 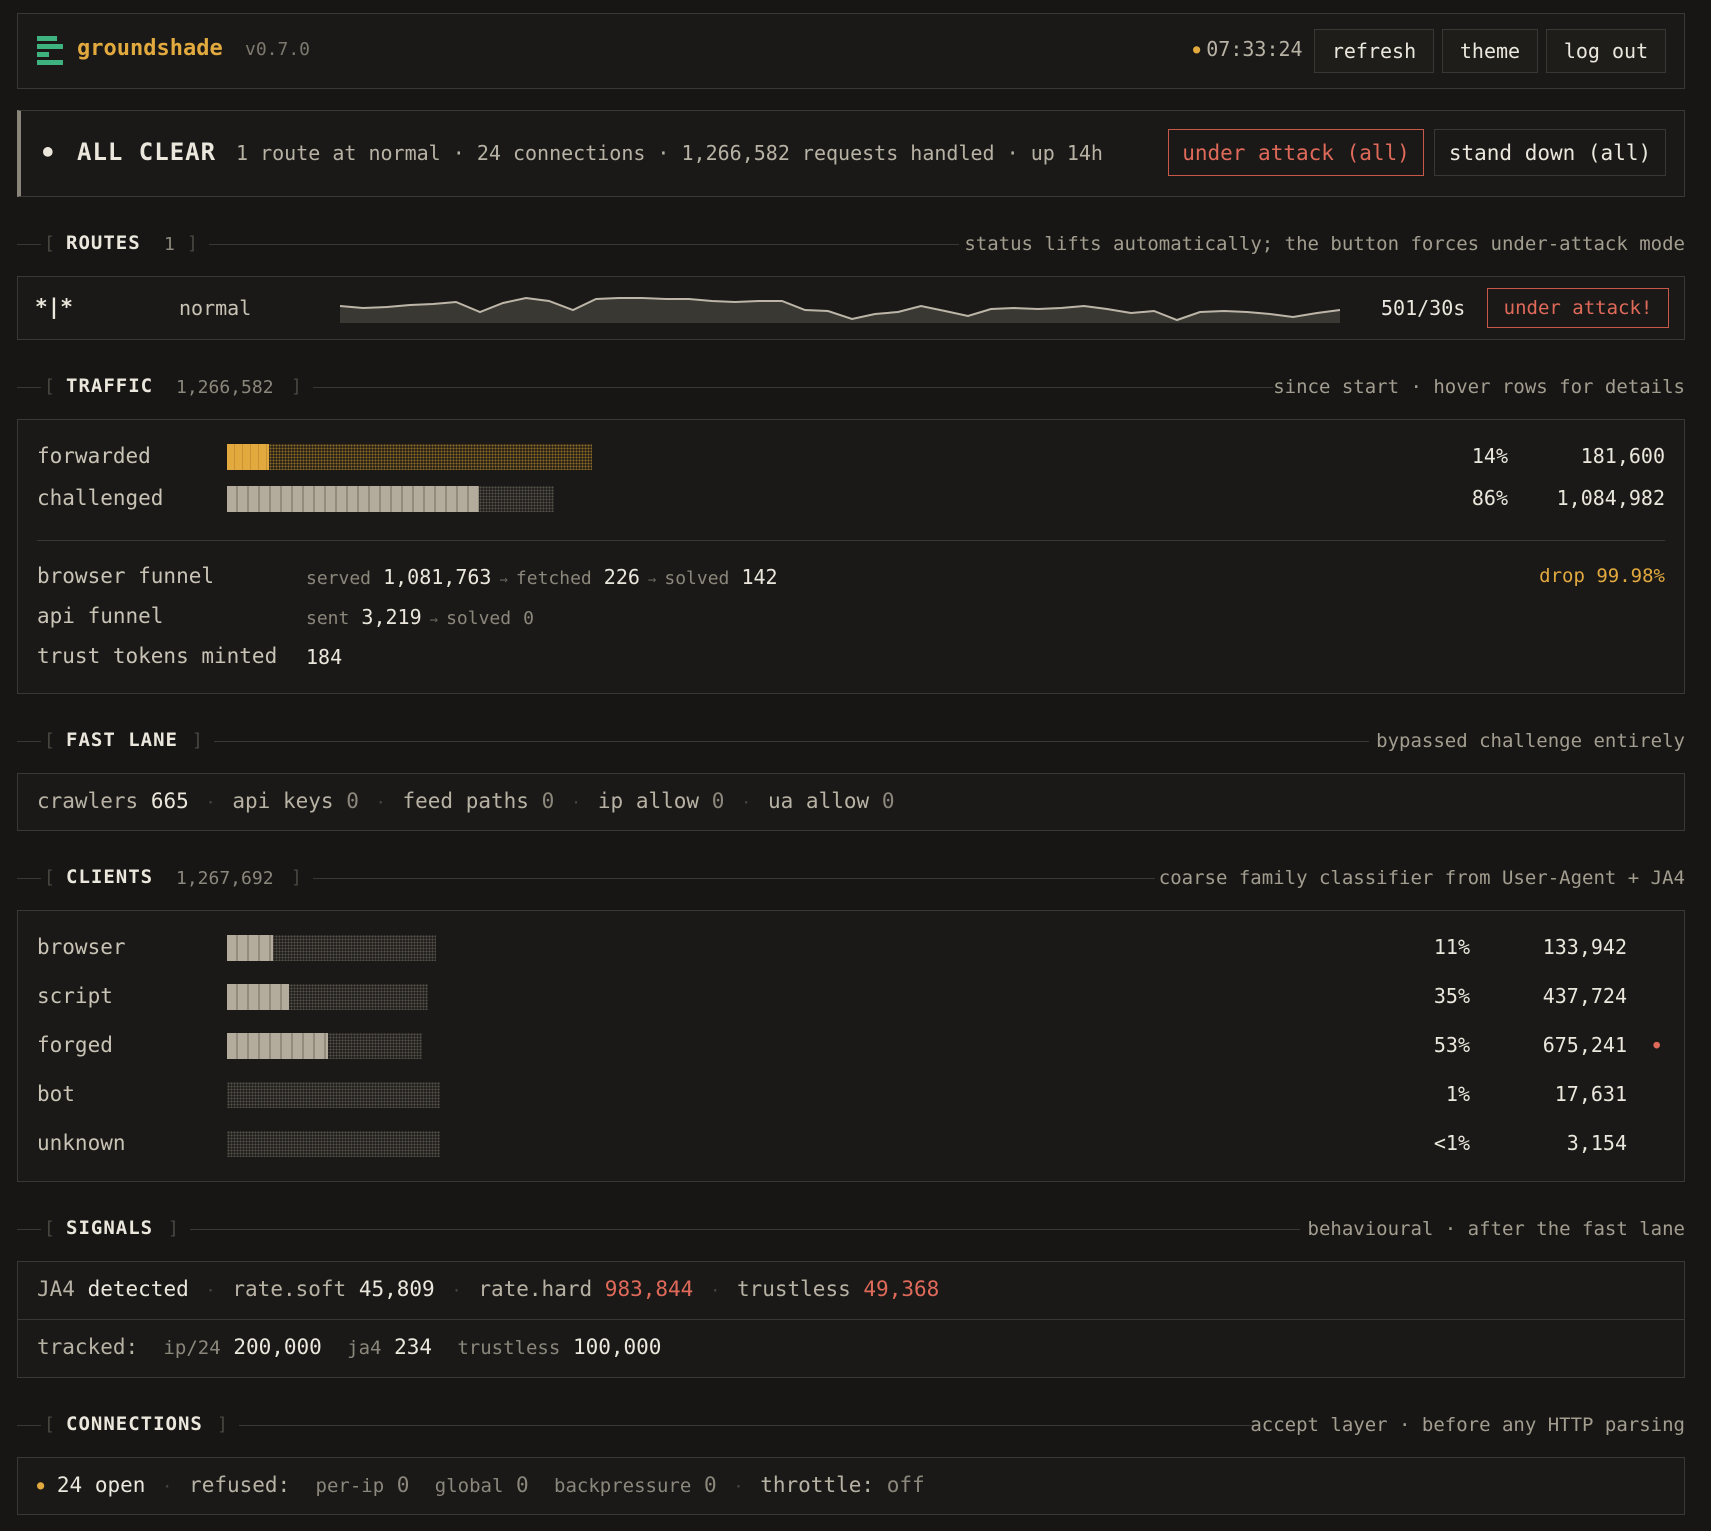 I want to click on section-title: TRAFFIC, so click(x=110, y=386).